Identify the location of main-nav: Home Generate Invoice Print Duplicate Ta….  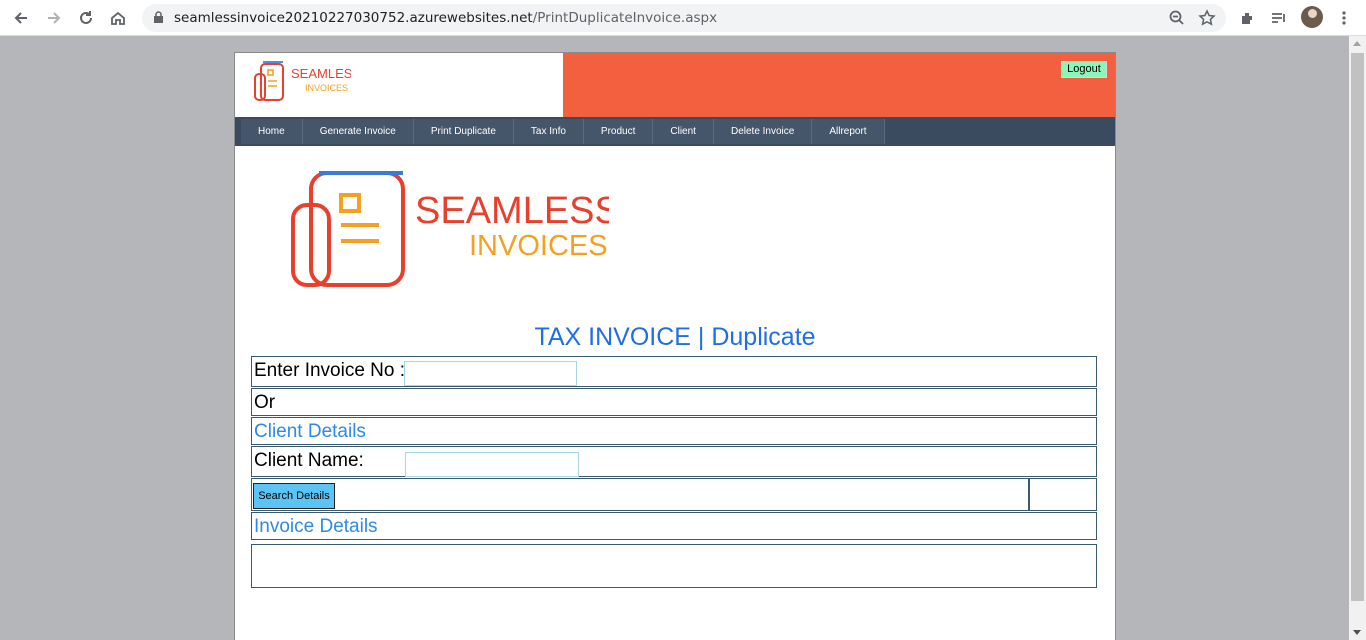
(675, 131).